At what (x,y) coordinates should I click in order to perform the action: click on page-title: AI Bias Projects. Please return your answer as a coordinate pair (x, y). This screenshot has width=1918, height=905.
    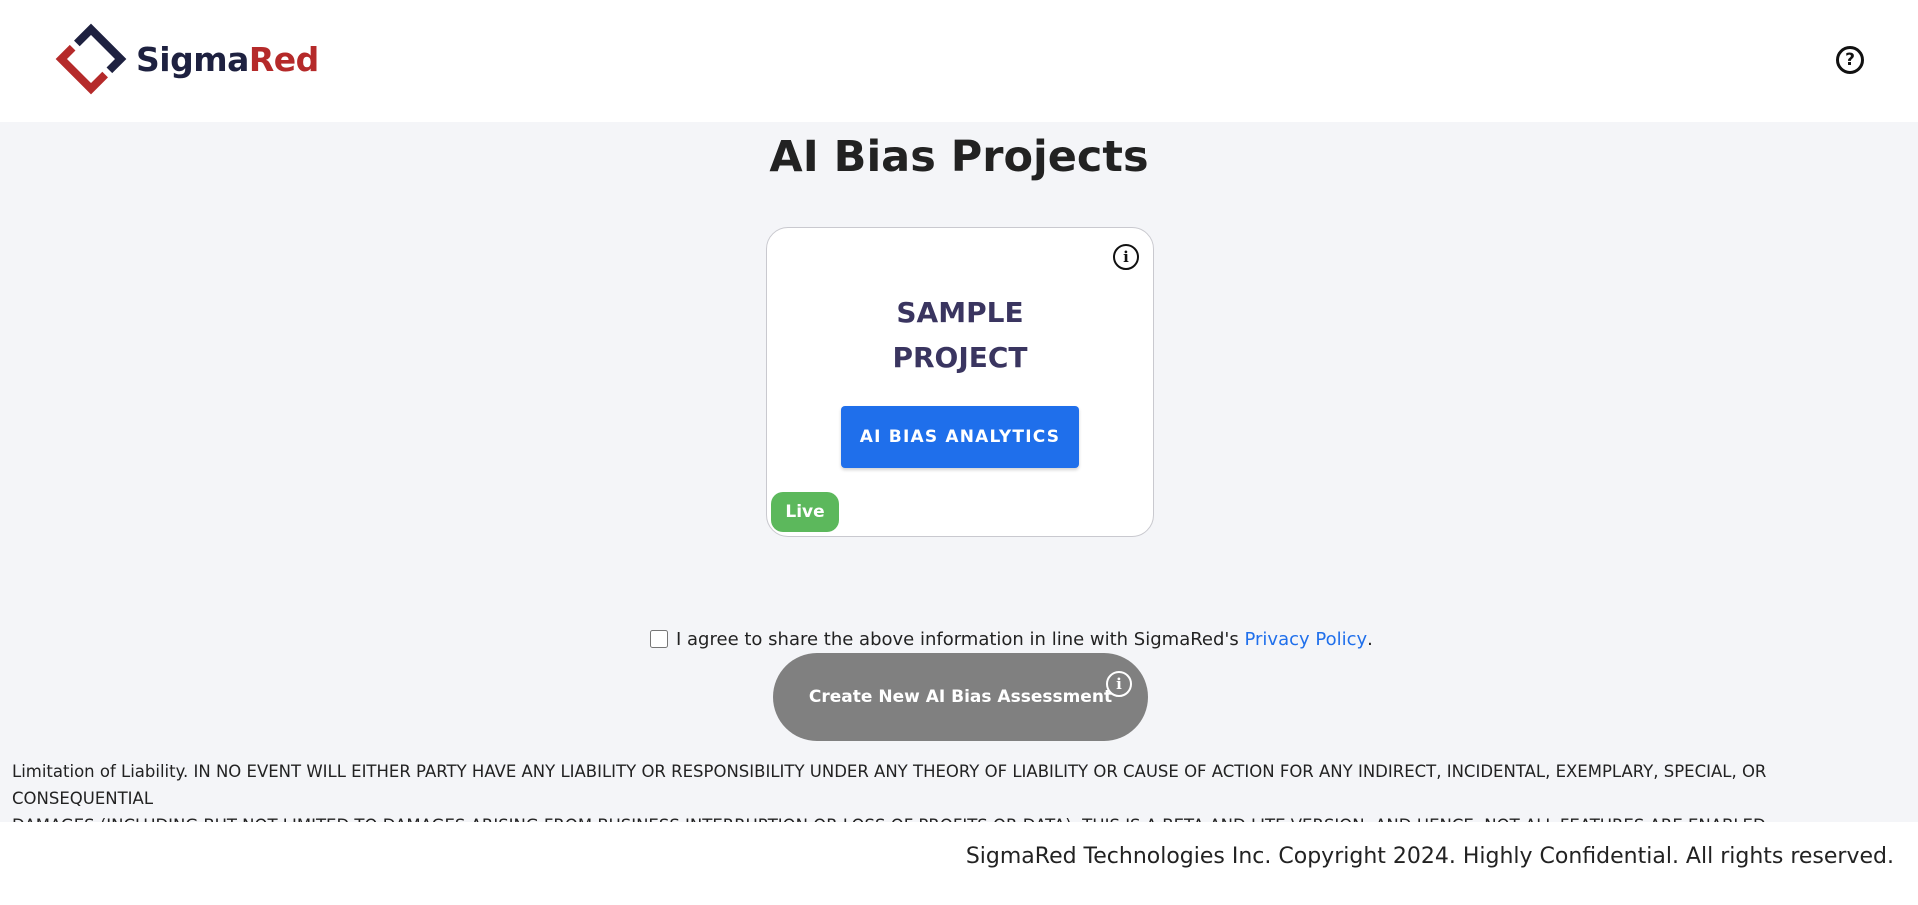
    Looking at the image, I should click on (959, 157).